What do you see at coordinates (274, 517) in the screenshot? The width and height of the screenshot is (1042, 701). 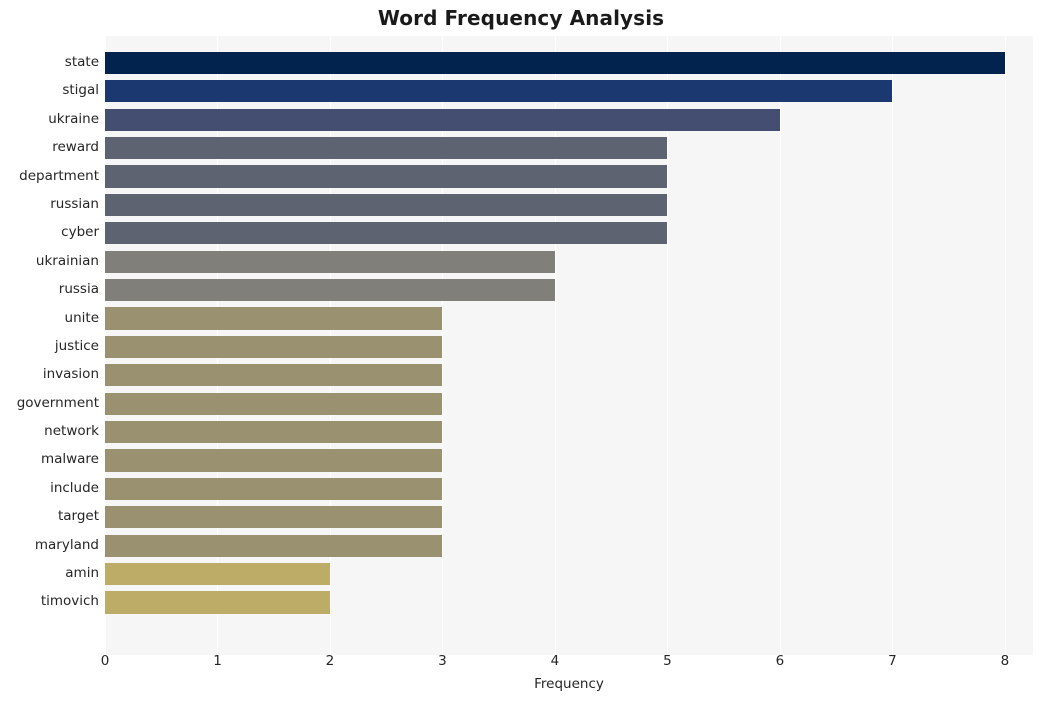 I see `bar-target` at bounding box center [274, 517].